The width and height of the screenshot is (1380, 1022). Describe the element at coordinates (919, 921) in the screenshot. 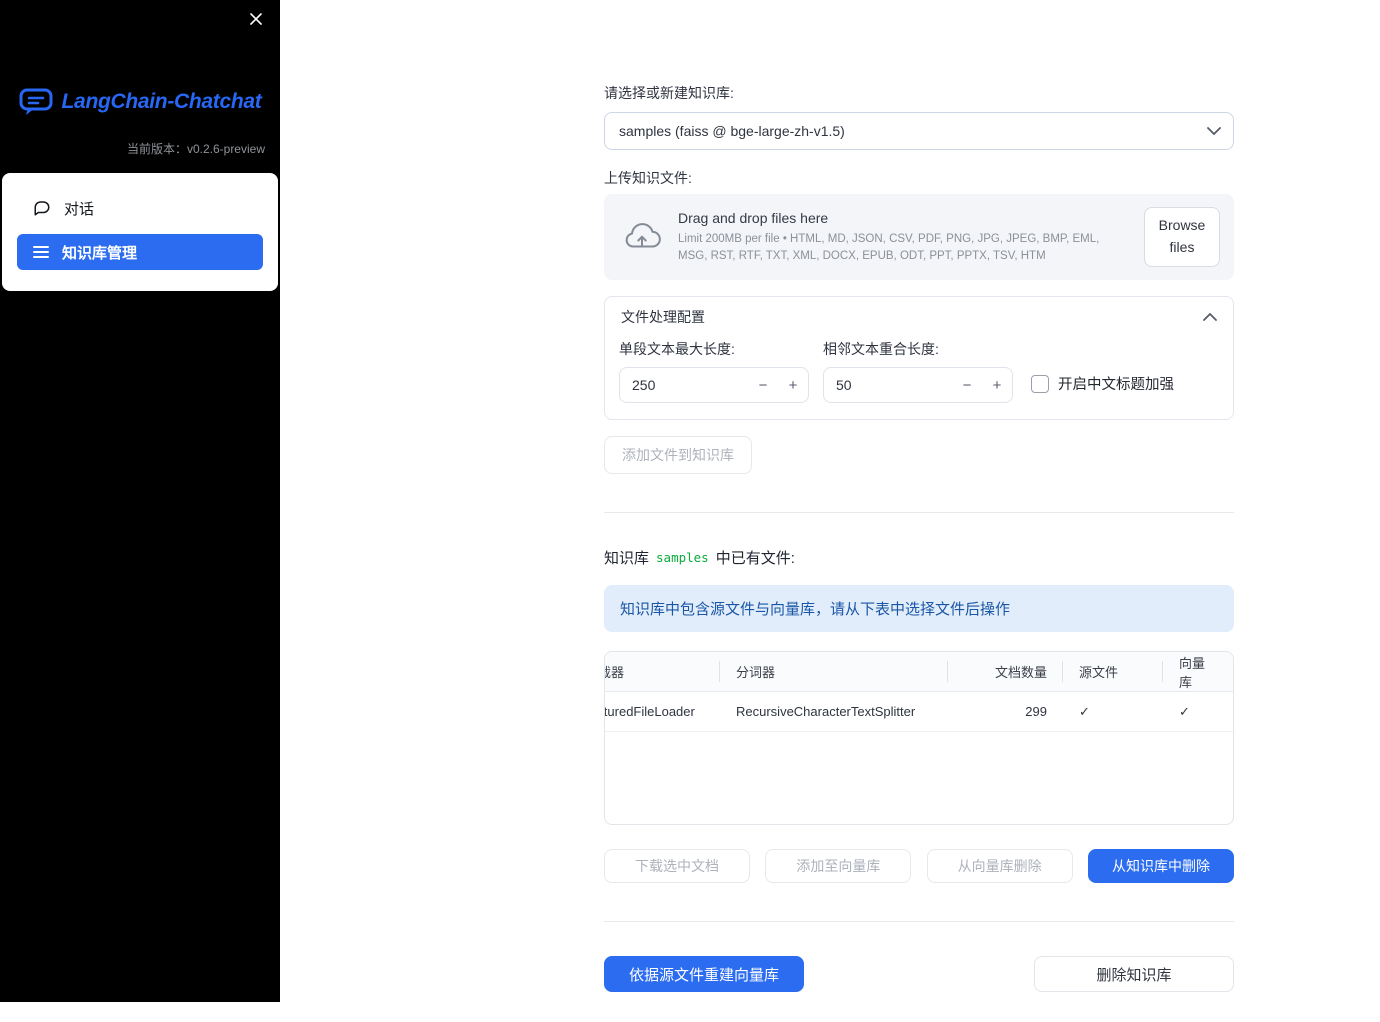

I see `divider-bottom` at that location.